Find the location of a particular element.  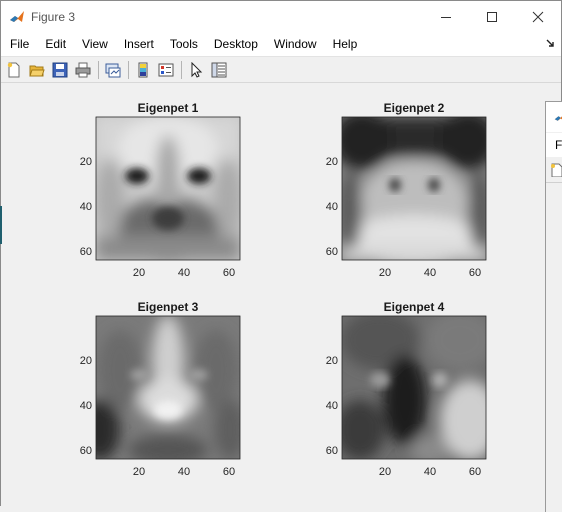

subplot-1-title: Eigenpet 1 is located at coordinates (168, 108).